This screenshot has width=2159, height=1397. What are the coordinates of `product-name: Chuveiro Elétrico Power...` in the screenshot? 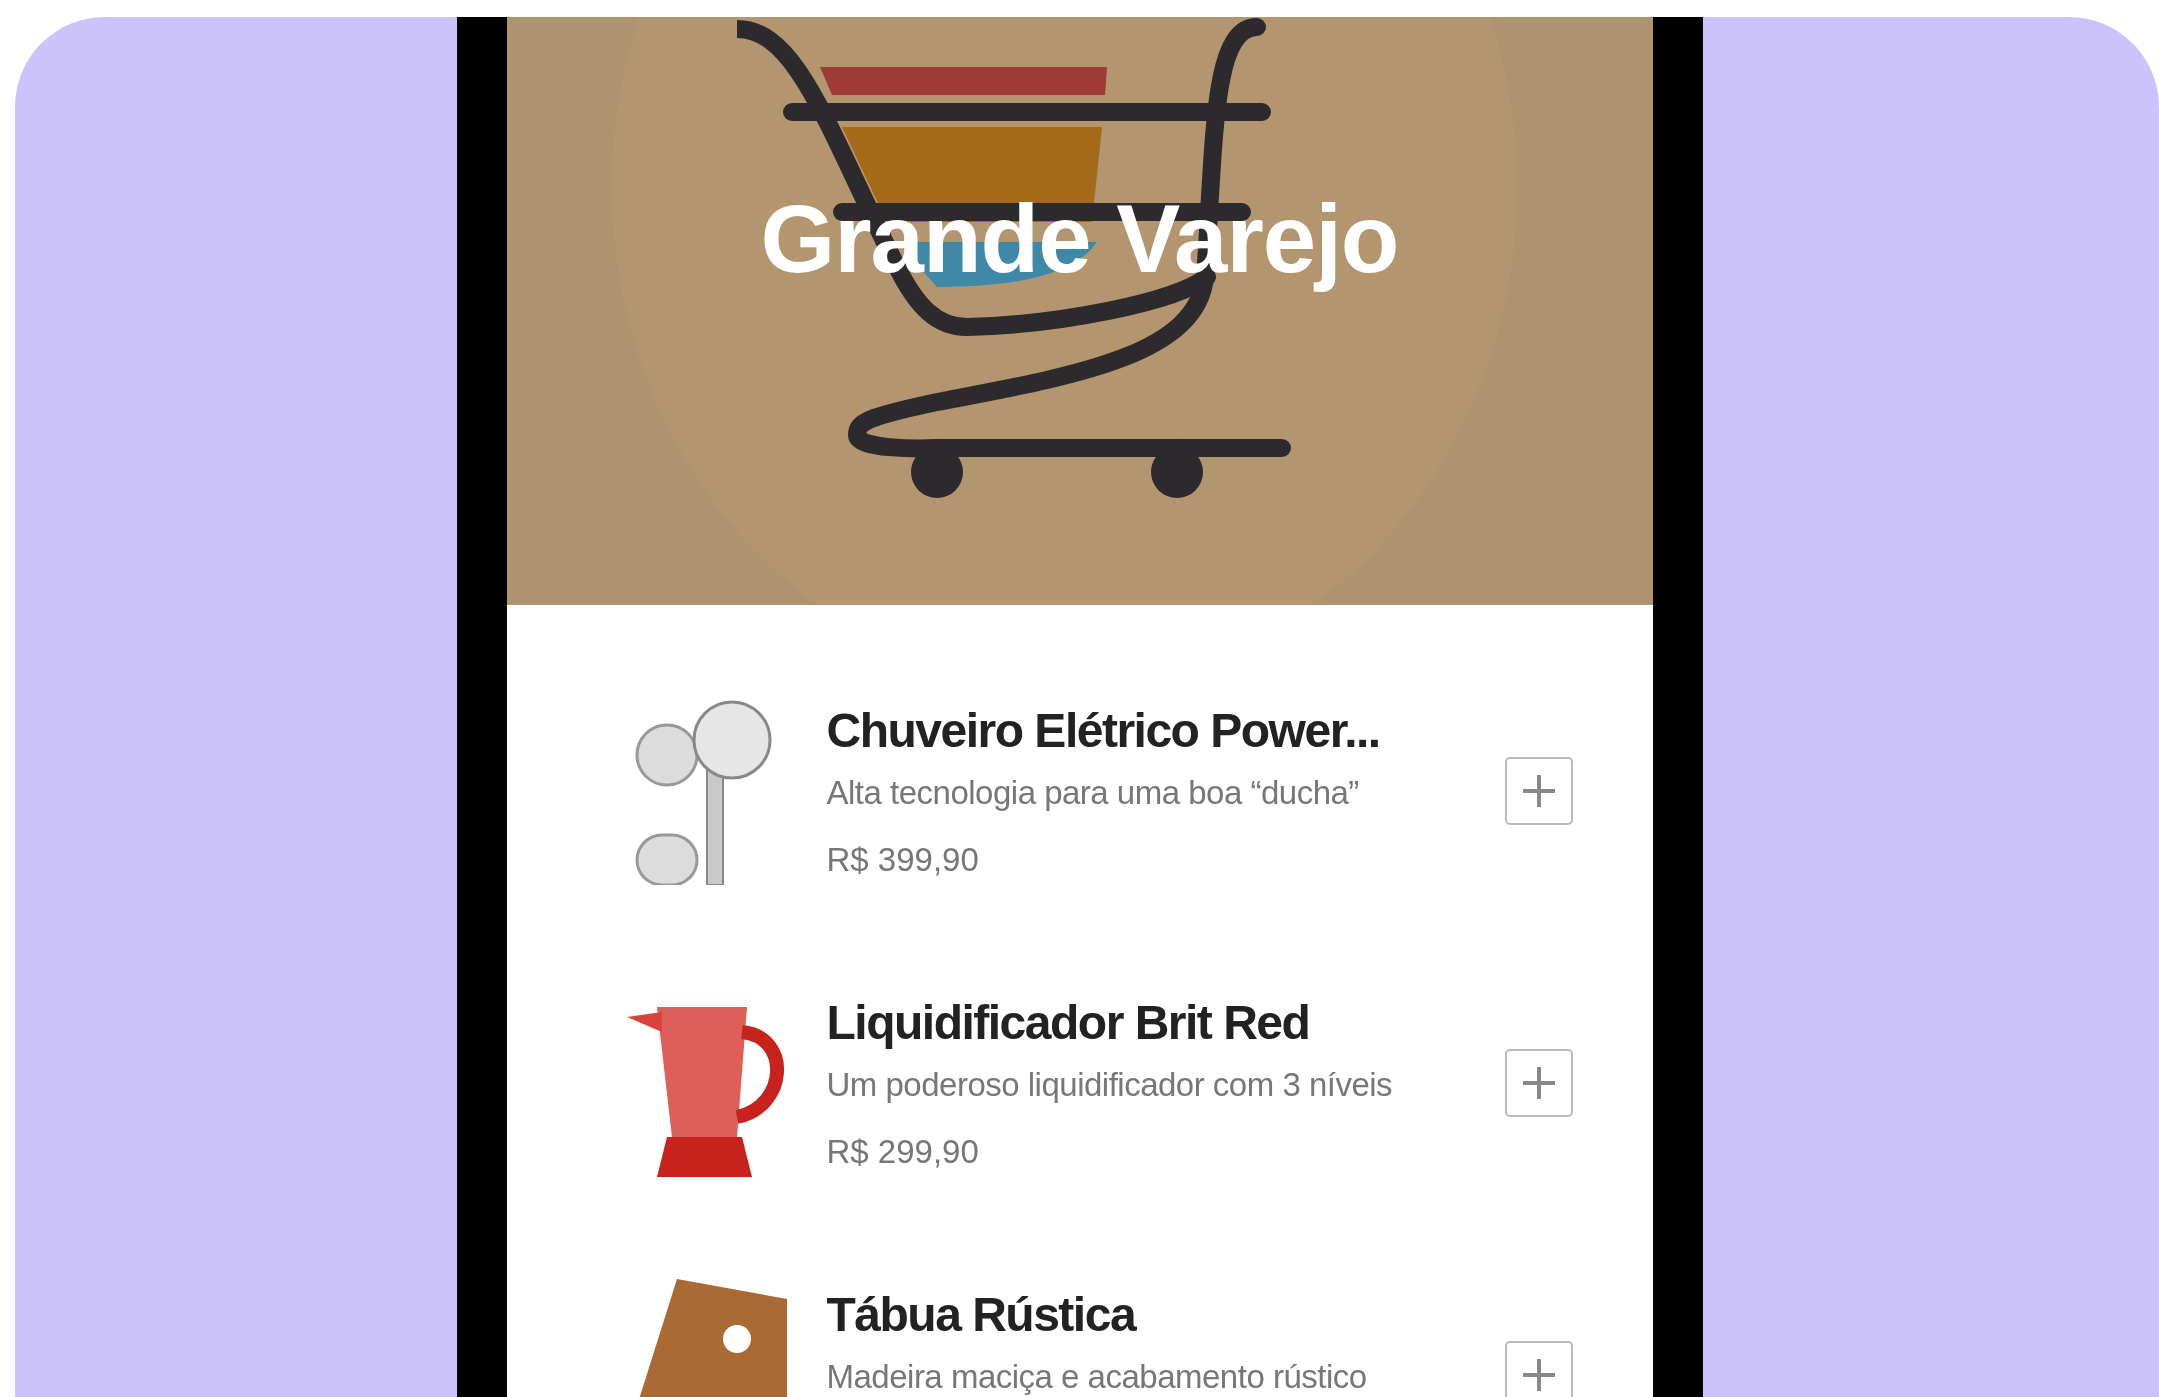 It's located at (1103, 731).